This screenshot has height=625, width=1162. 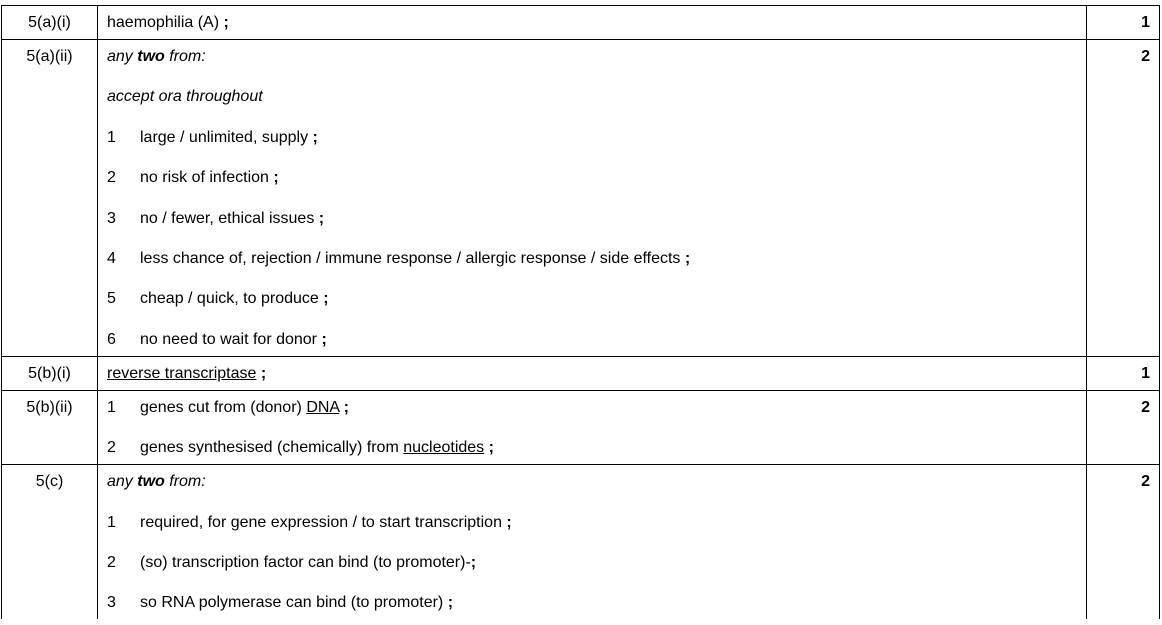 I want to click on point-text: so RNA polymerase can bind (to promoter), so click(x=292, y=603).